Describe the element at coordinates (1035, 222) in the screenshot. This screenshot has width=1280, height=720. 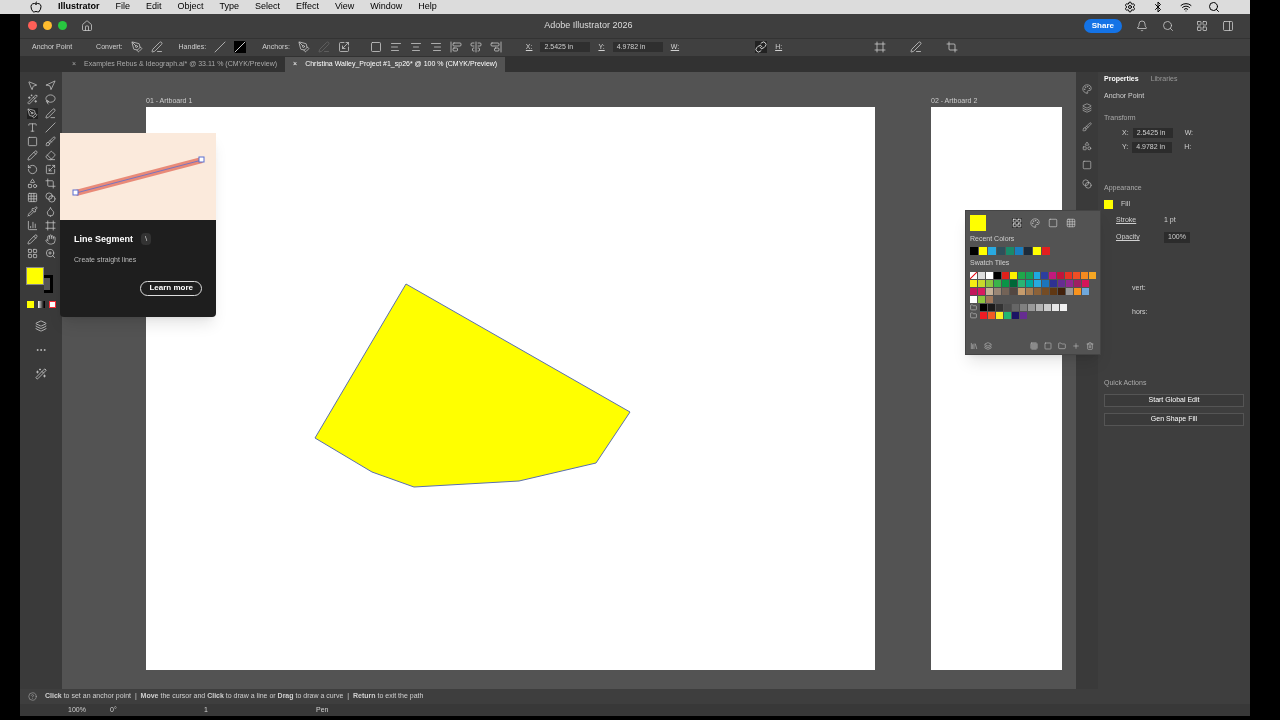
I see `color-icon` at that location.